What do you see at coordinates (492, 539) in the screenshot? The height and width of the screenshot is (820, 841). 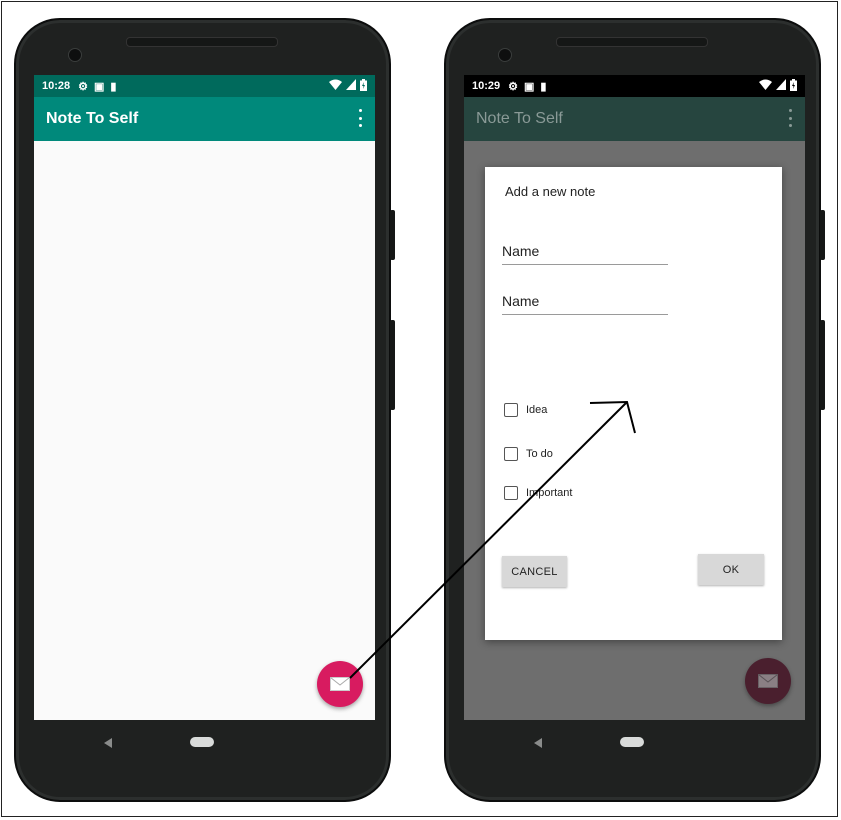 I see `transition-arrow` at bounding box center [492, 539].